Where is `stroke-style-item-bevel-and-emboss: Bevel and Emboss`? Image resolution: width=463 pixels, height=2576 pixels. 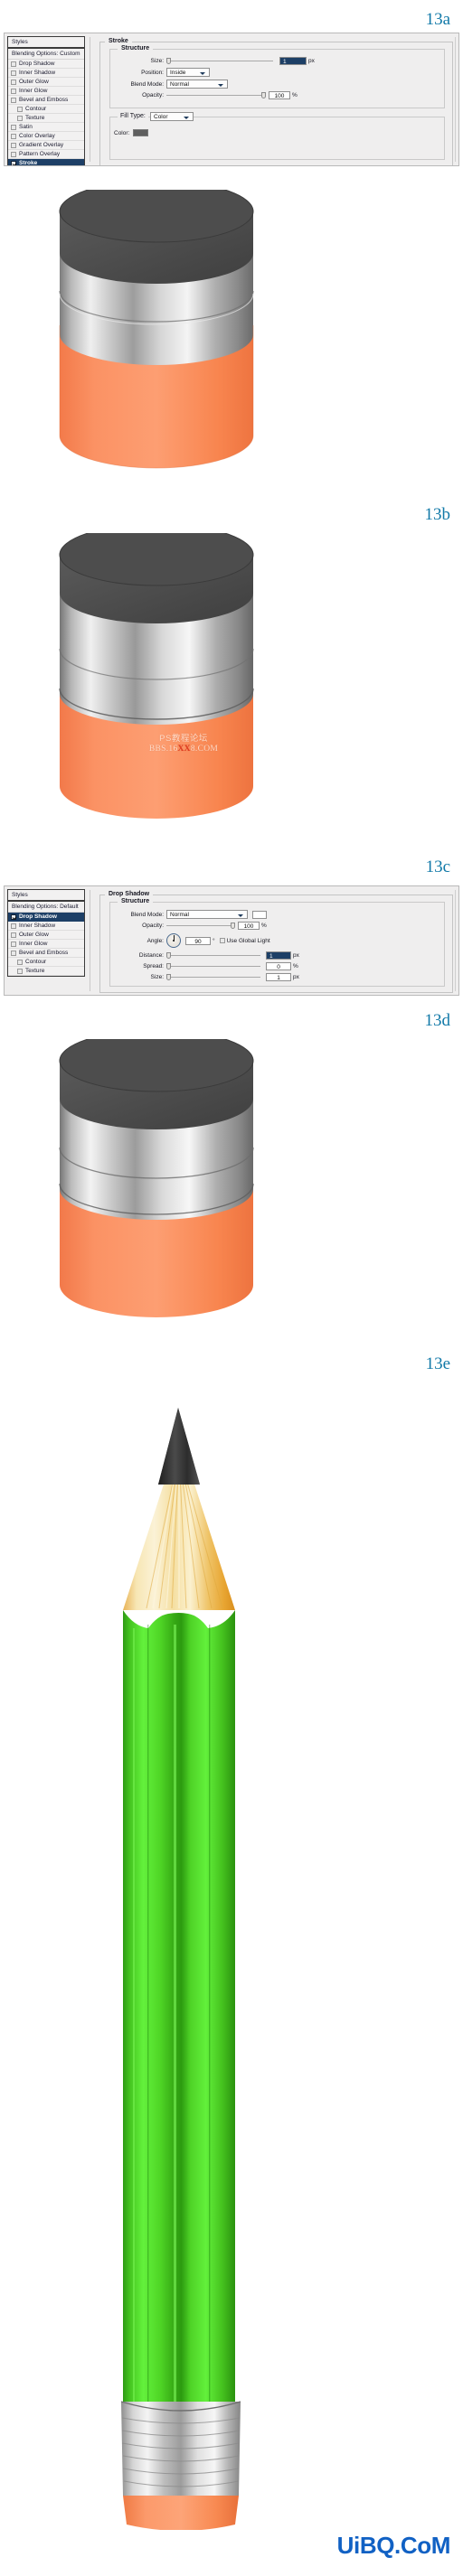
stroke-style-item-bevel-and-emboss: Bevel and Emboss is located at coordinates (46, 100).